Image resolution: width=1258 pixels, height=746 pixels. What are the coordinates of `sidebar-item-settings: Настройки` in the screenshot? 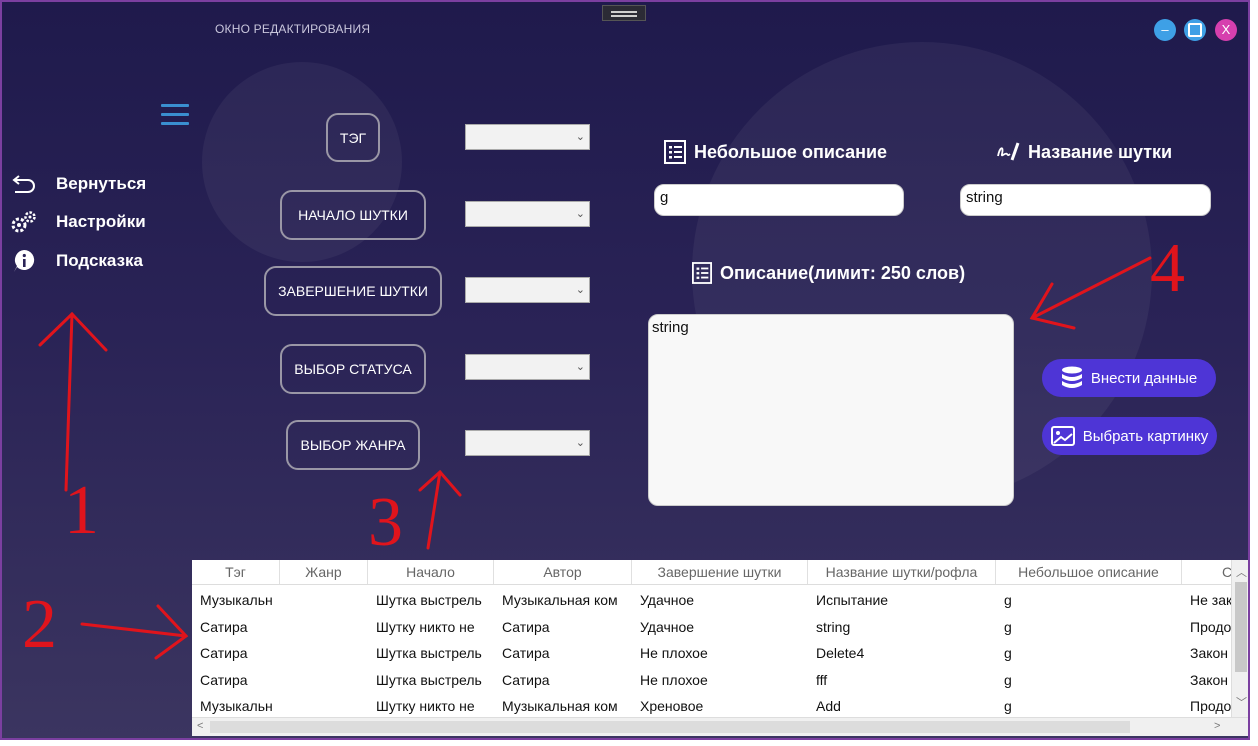 It's located at (78, 222).